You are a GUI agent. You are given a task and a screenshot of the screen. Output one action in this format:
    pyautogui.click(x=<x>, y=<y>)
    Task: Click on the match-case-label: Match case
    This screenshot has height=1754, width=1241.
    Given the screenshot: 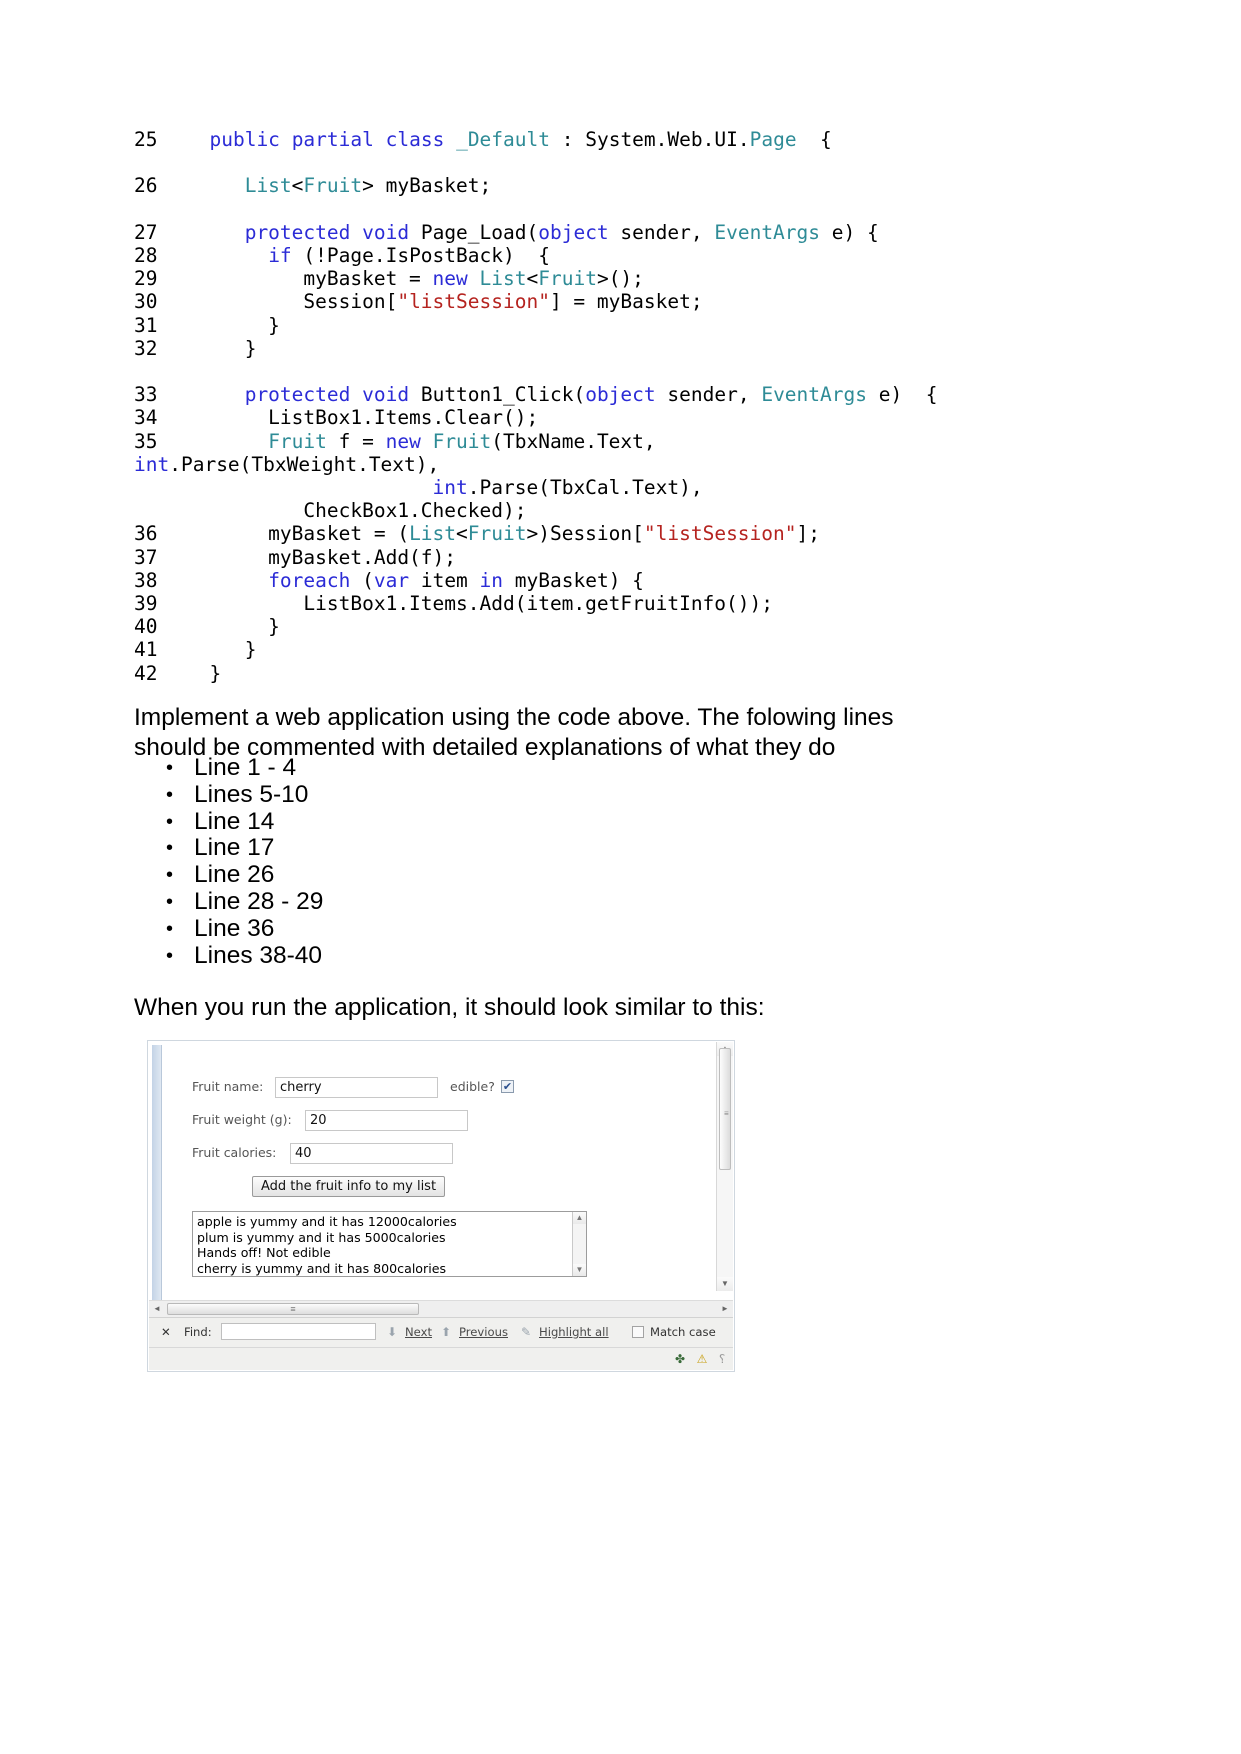 What is the action you would take?
    pyautogui.click(x=683, y=1332)
    